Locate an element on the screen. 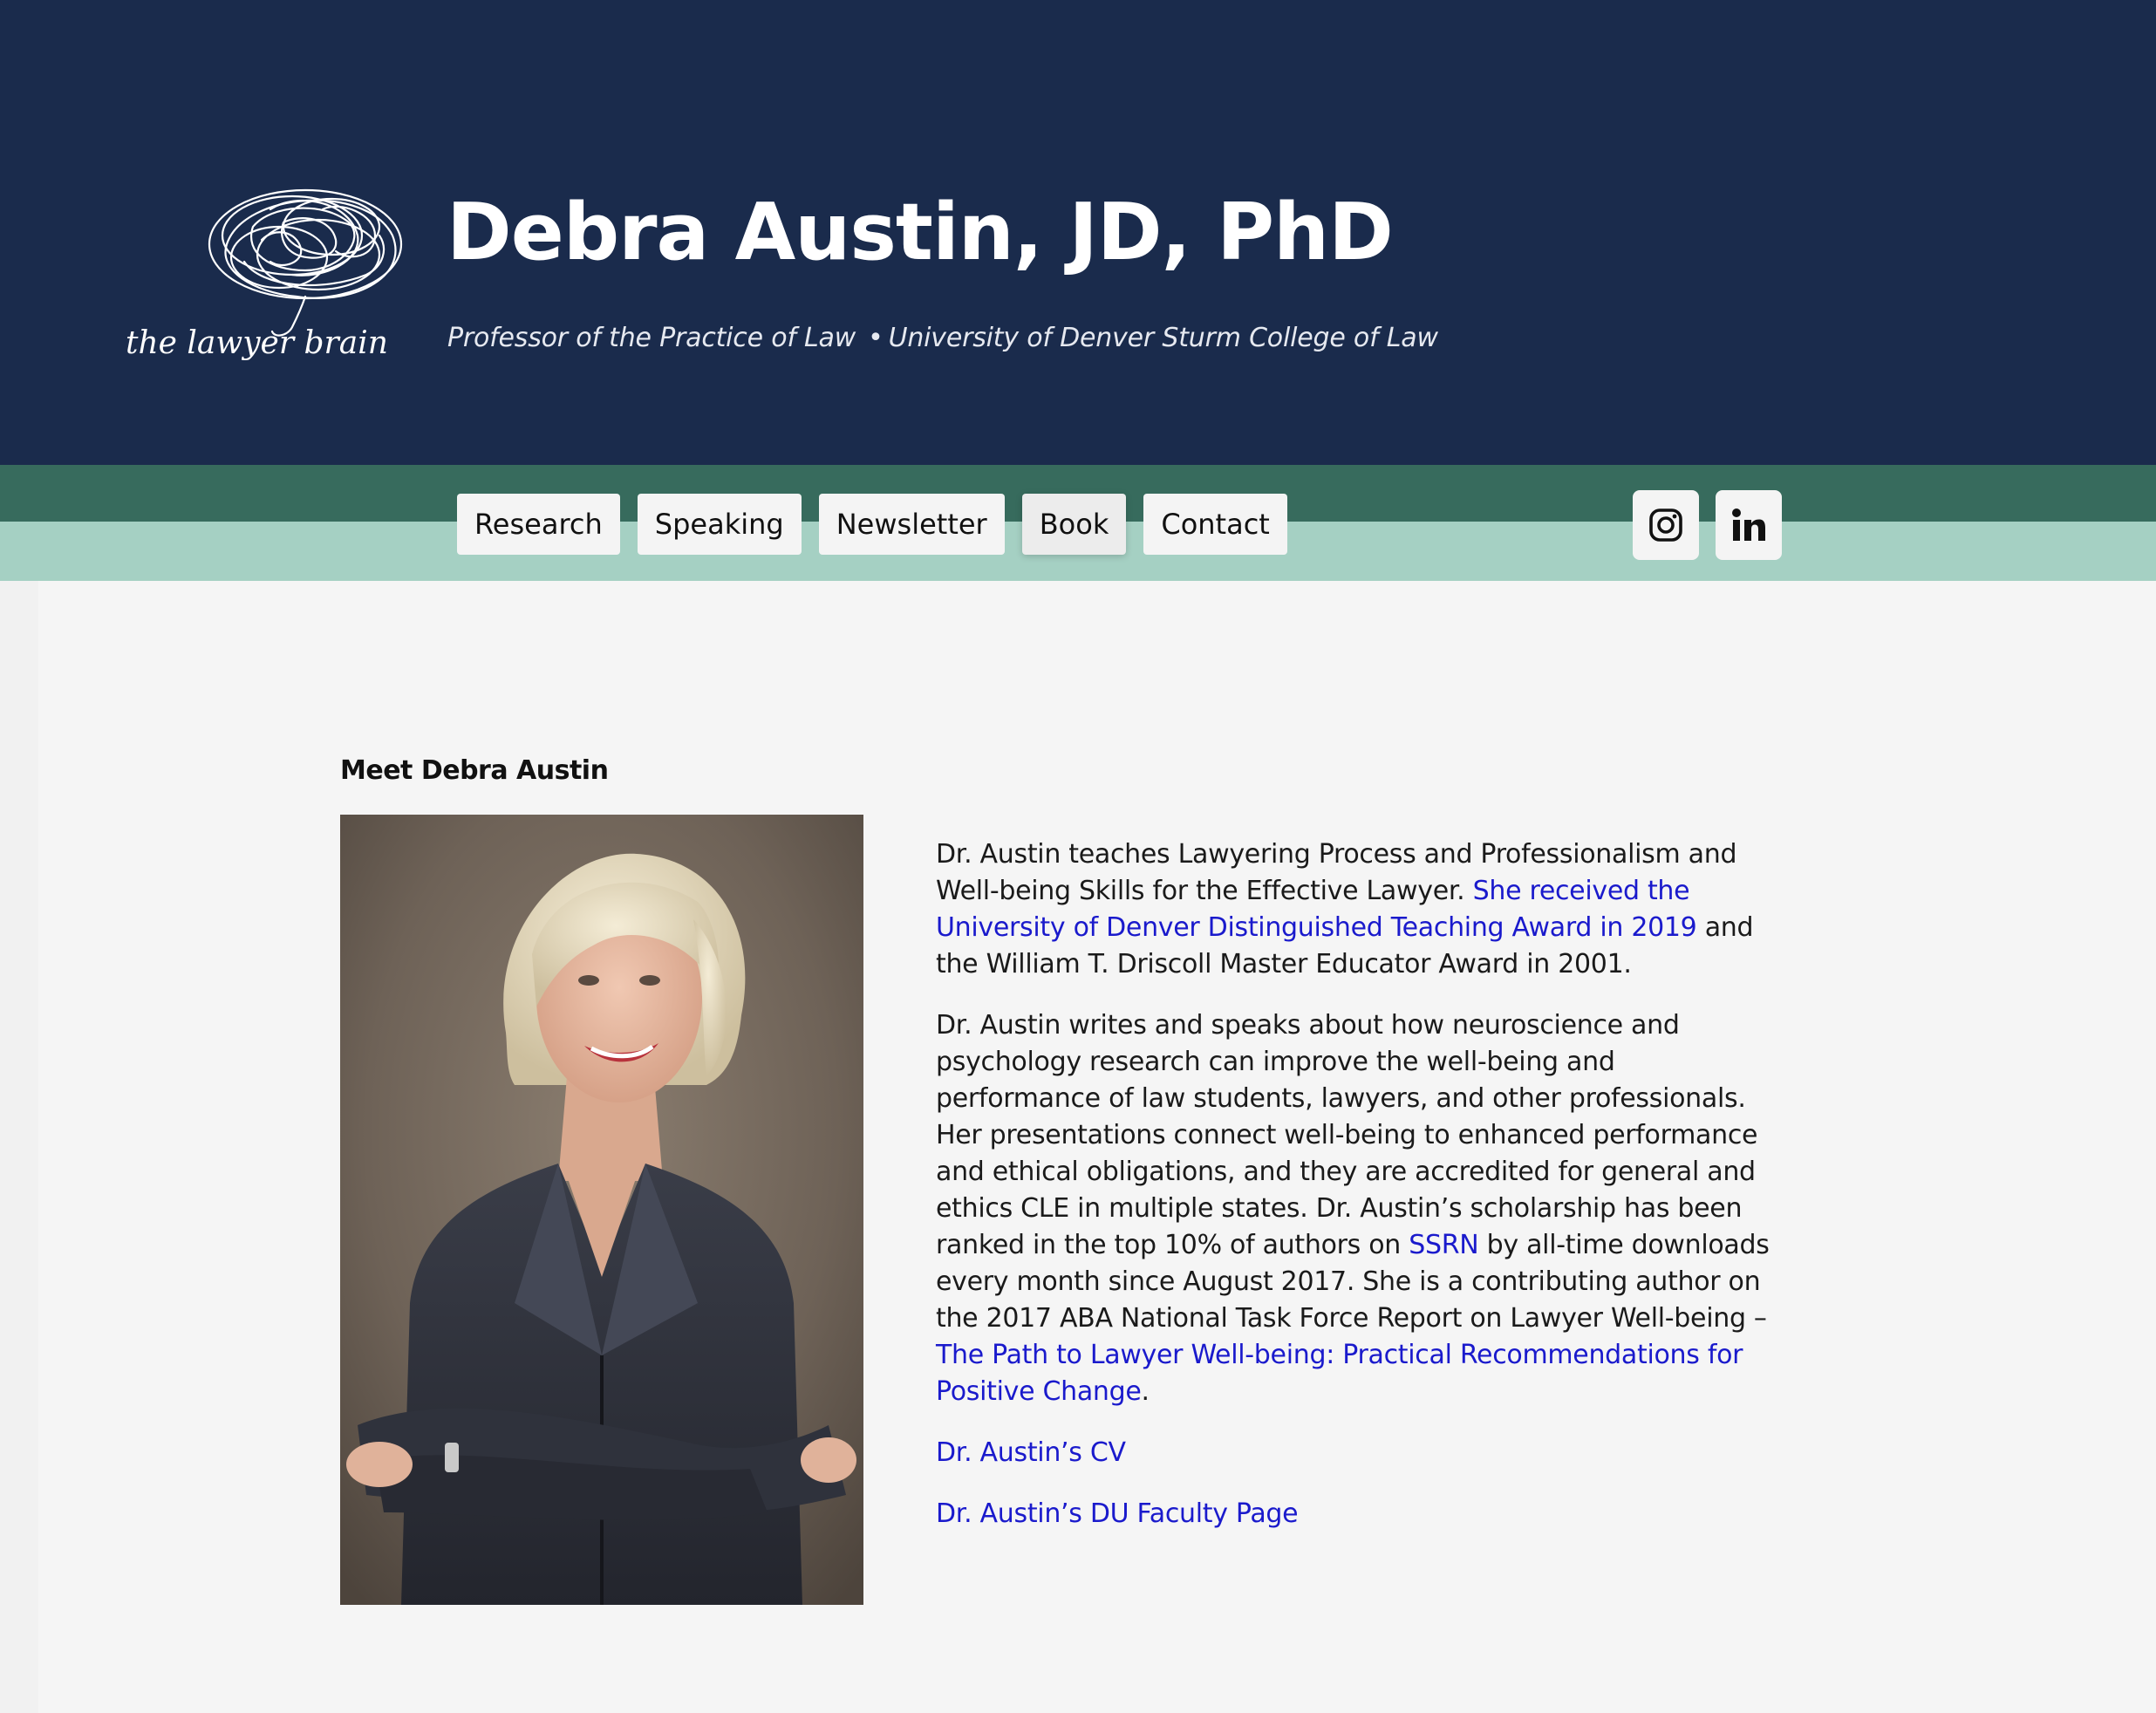  subtitle-role: Professor of the Practice of Law is located at coordinates (652, 338).